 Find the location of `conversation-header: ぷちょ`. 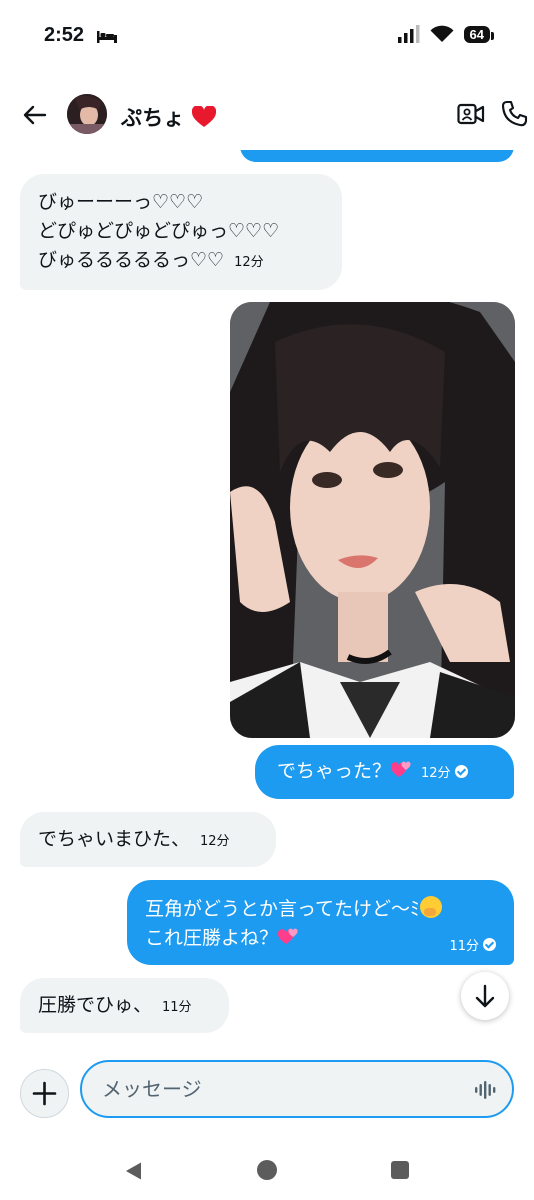

conversation-header: ぷちょ is located at coordinates (267, 115).